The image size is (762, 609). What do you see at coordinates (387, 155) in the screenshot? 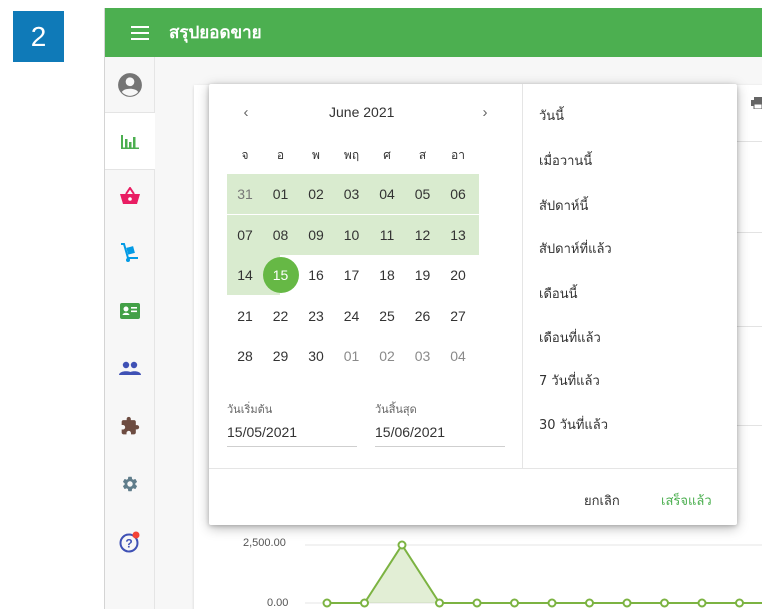
I see `weekday-label: ศ` at bounding box center [387, 155].